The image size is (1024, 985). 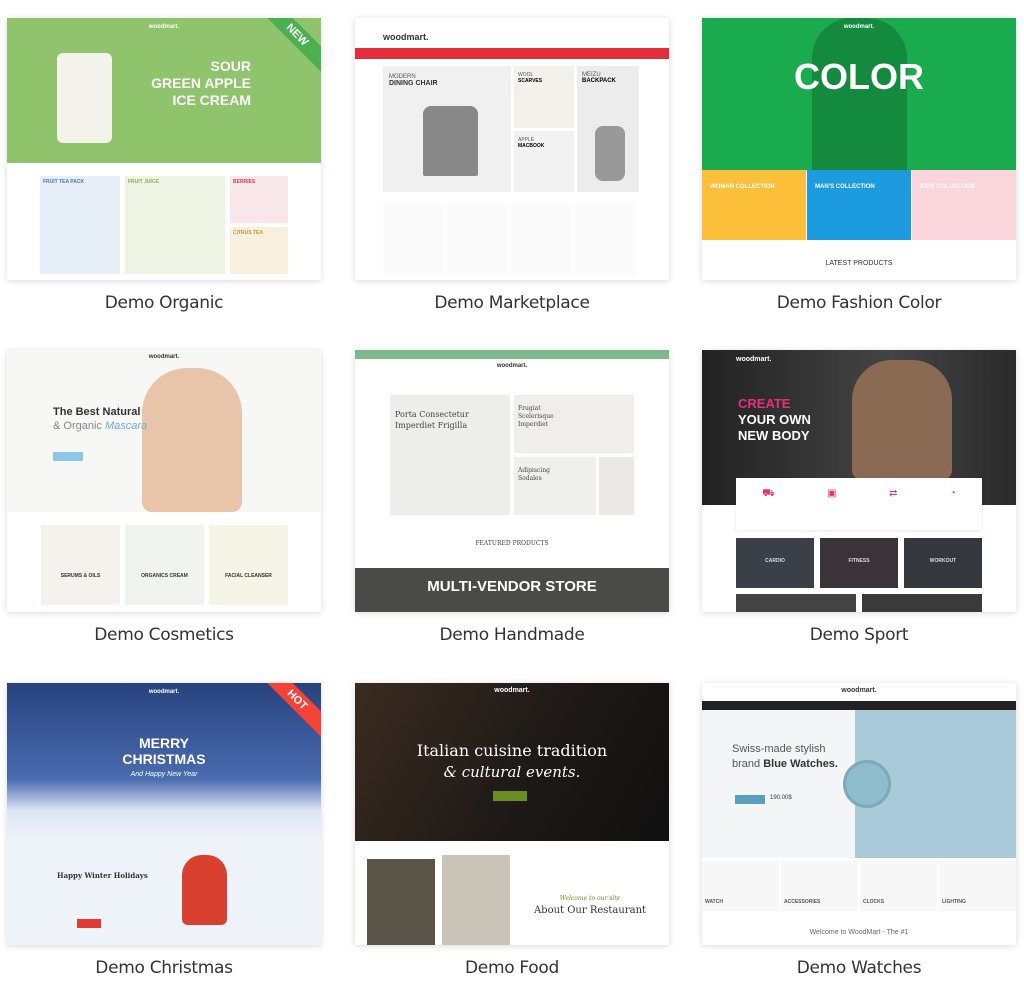 I want to click on demo-caption: Demo Cosmetics, so click(x=164, y=635).